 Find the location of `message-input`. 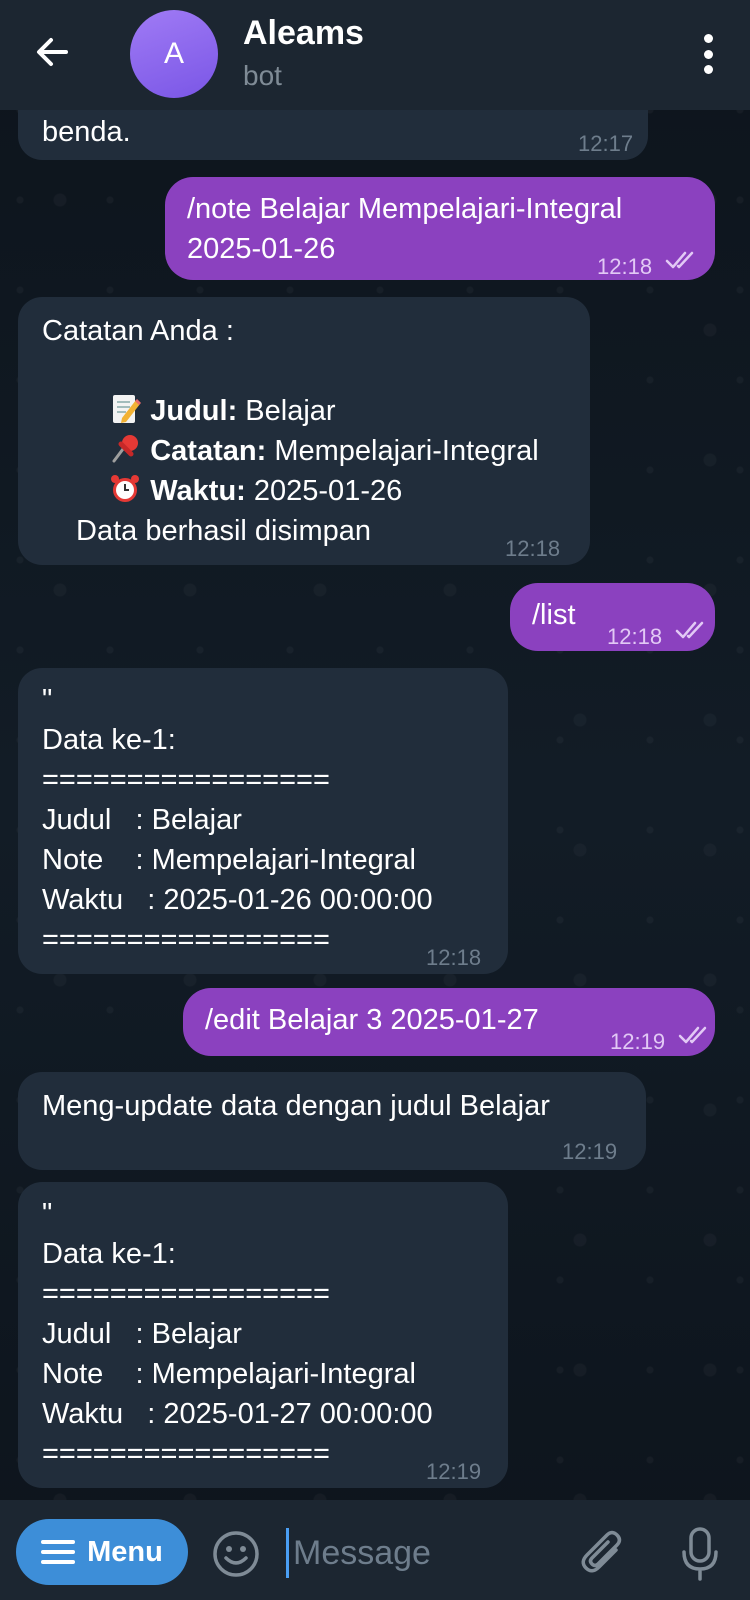

message-input is located at coordinates (419, 1553).